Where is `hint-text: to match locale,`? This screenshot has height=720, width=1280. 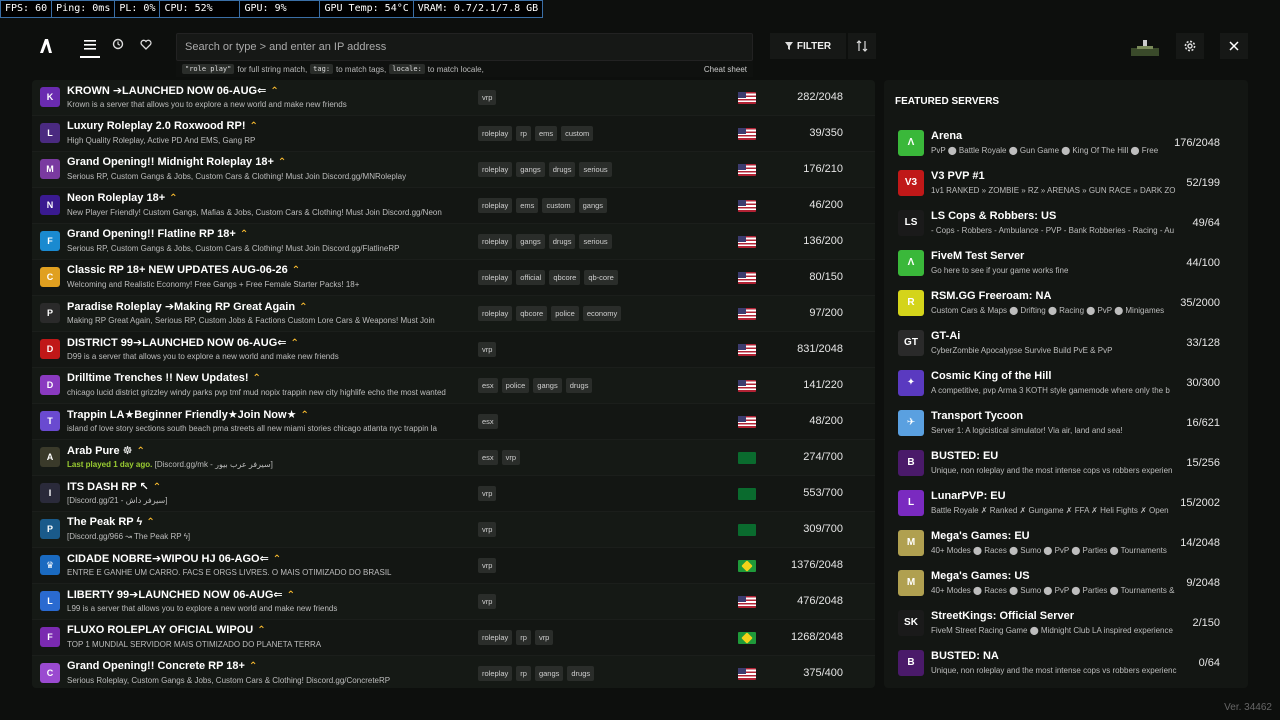
hint-text: to match locale, is located at coordinates (455, 69).